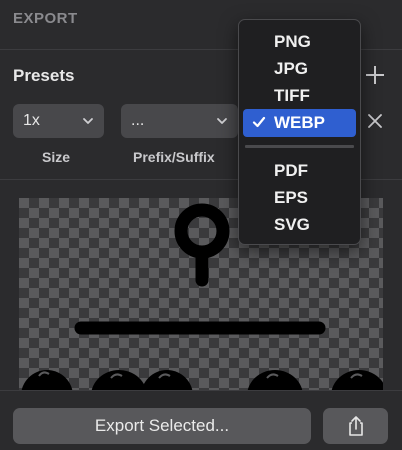 This screenshot has height=450, width=402. I want to click on share-icon, so click(355, 426).